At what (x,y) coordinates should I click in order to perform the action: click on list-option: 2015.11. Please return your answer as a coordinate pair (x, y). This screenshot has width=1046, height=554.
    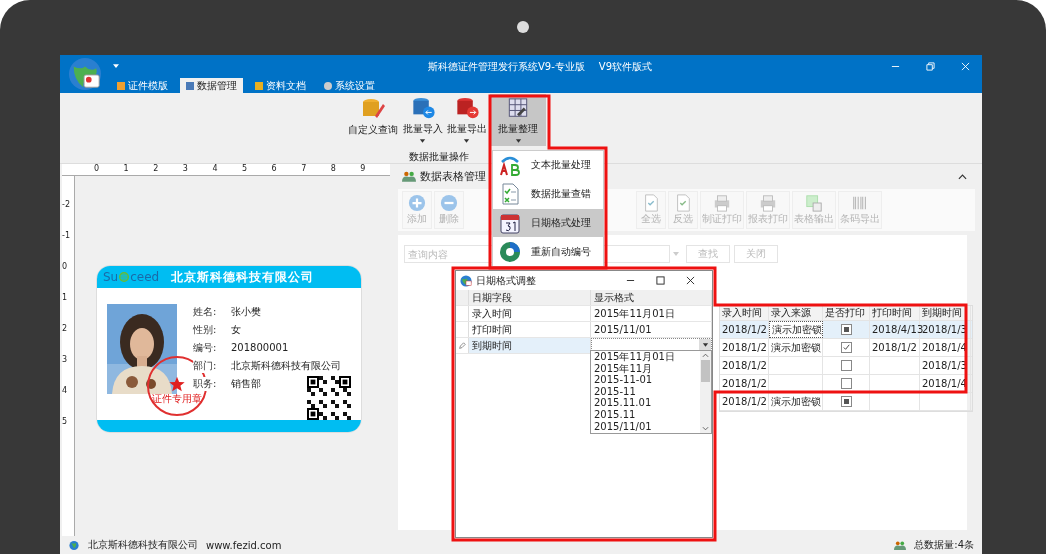
    Looking at the image, I should click on (647, 414).